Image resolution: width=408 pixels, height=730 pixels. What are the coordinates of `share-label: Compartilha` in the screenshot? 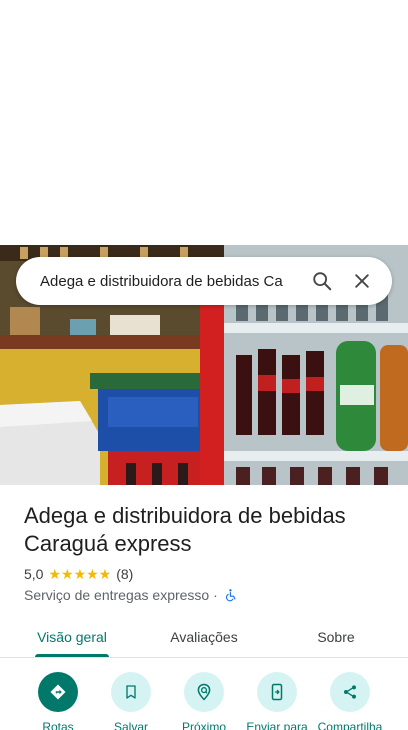 It's located at (350, 725).